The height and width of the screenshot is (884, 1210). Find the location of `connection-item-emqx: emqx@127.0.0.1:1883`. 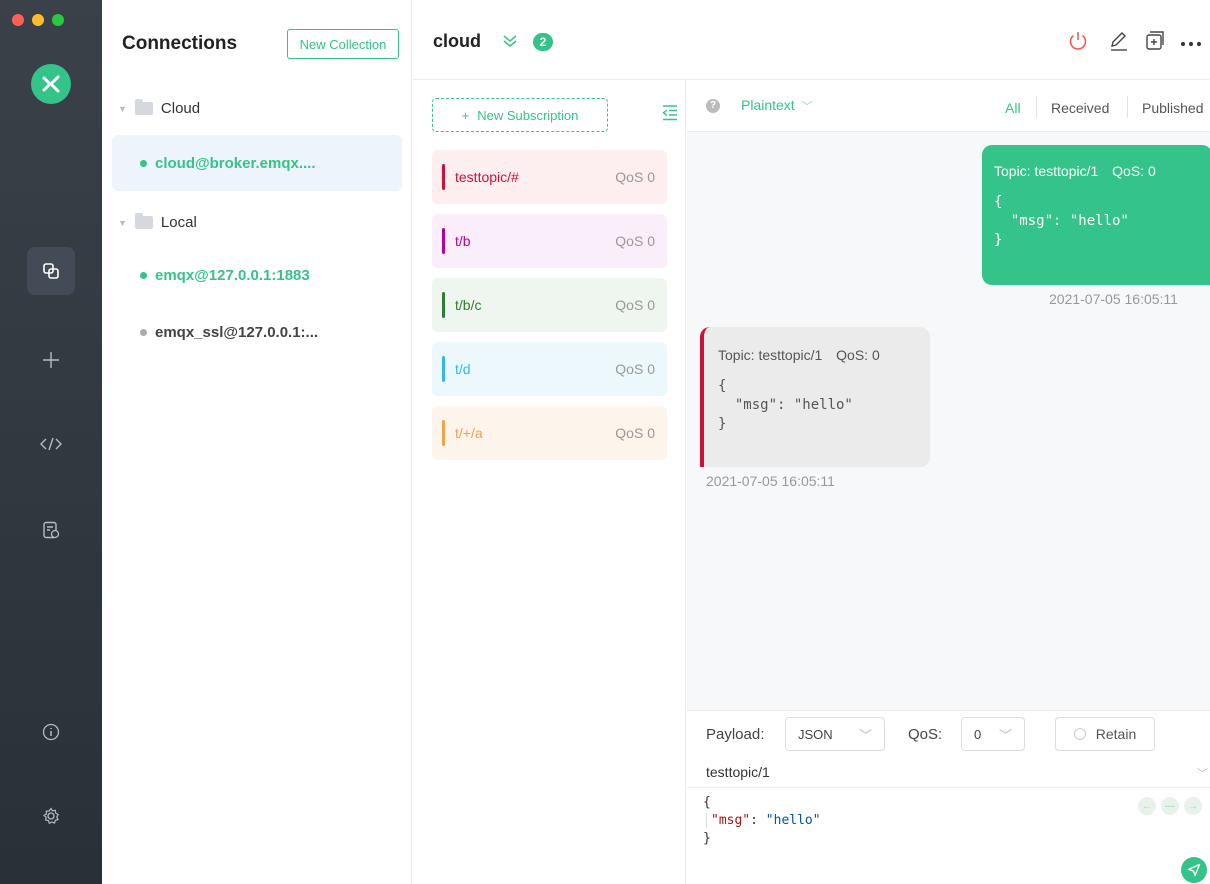

connection-item-emqx: emqx@127.0.0.1:1883 is located at coordinates (257, 275).